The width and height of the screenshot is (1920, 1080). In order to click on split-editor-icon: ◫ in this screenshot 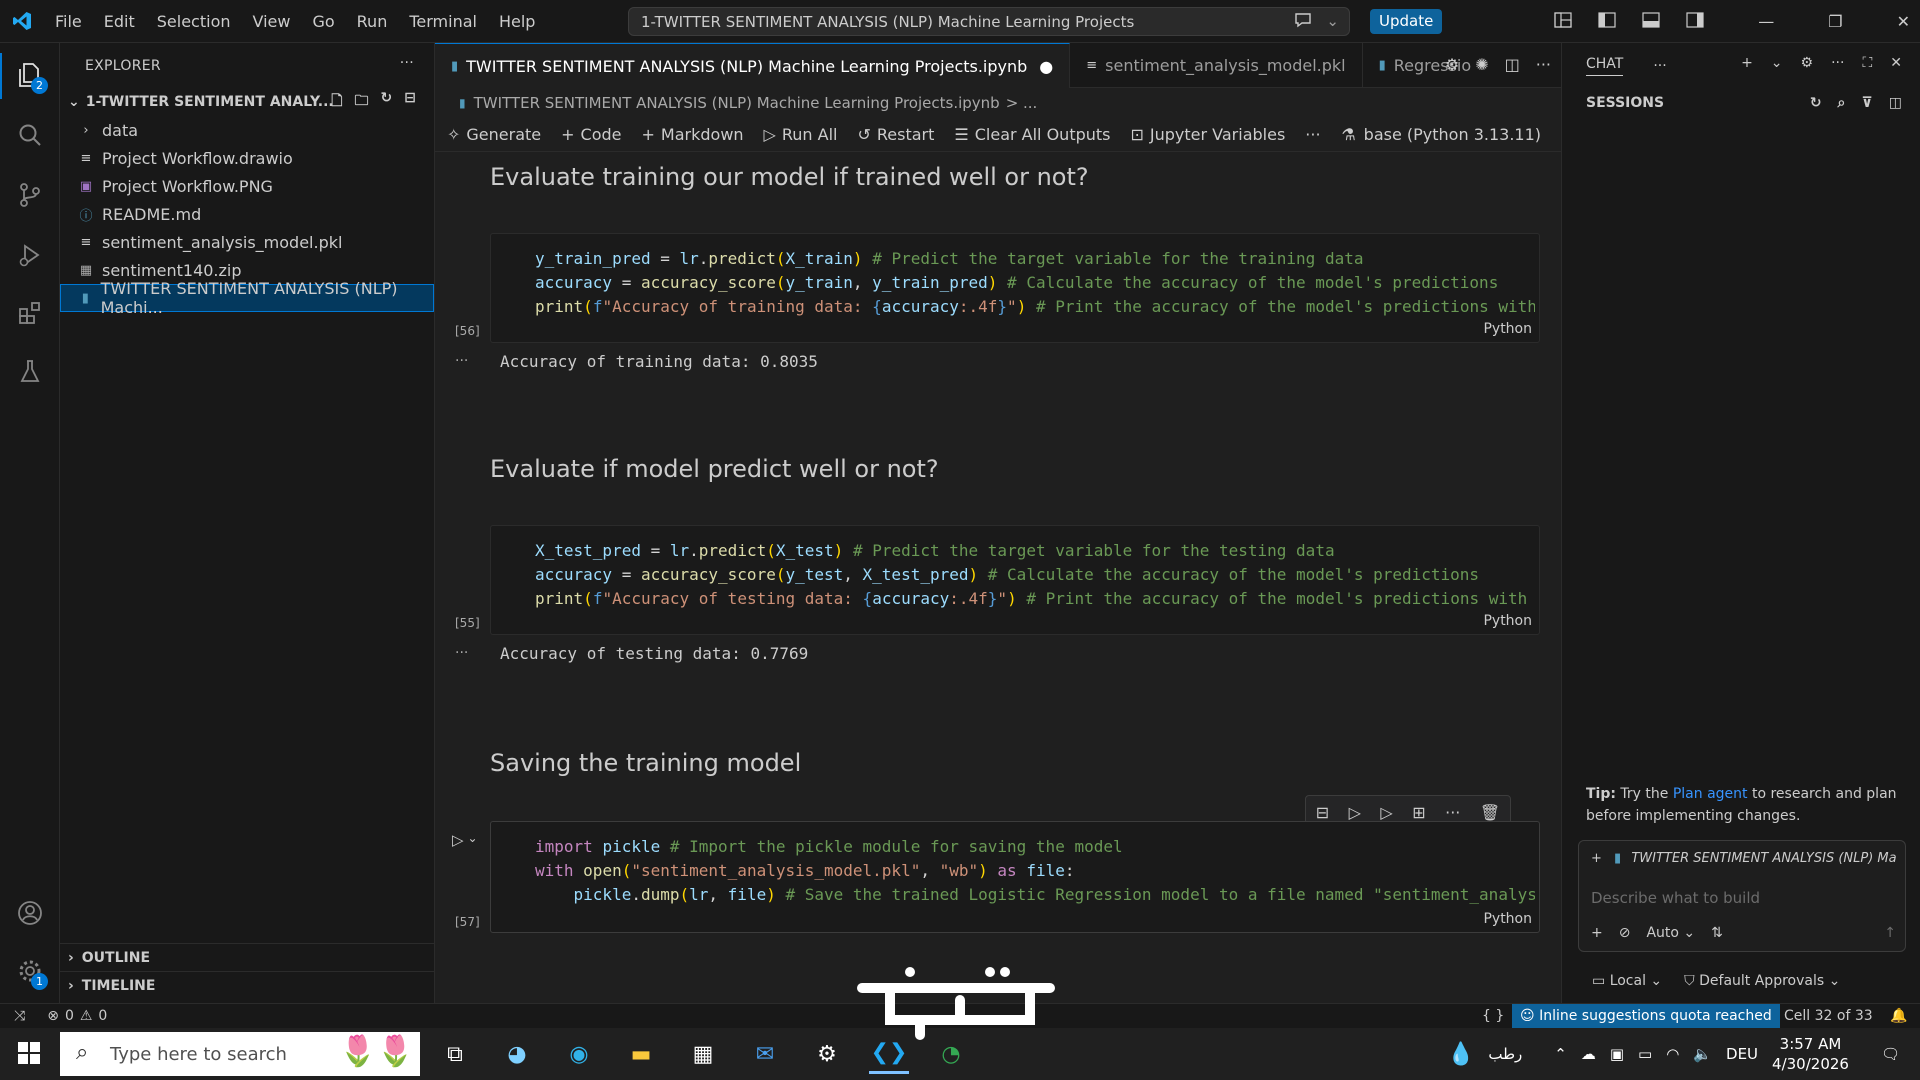, I will do `click(1512, 64)`.